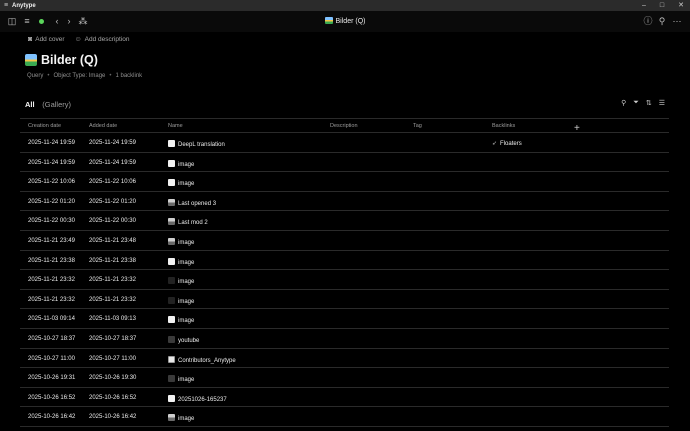  What do you see at coordinates (52, 397) in the screenshot?
I see `cell-creation-date: 2025-10-26 16:52` at bounding box center [52, 397].